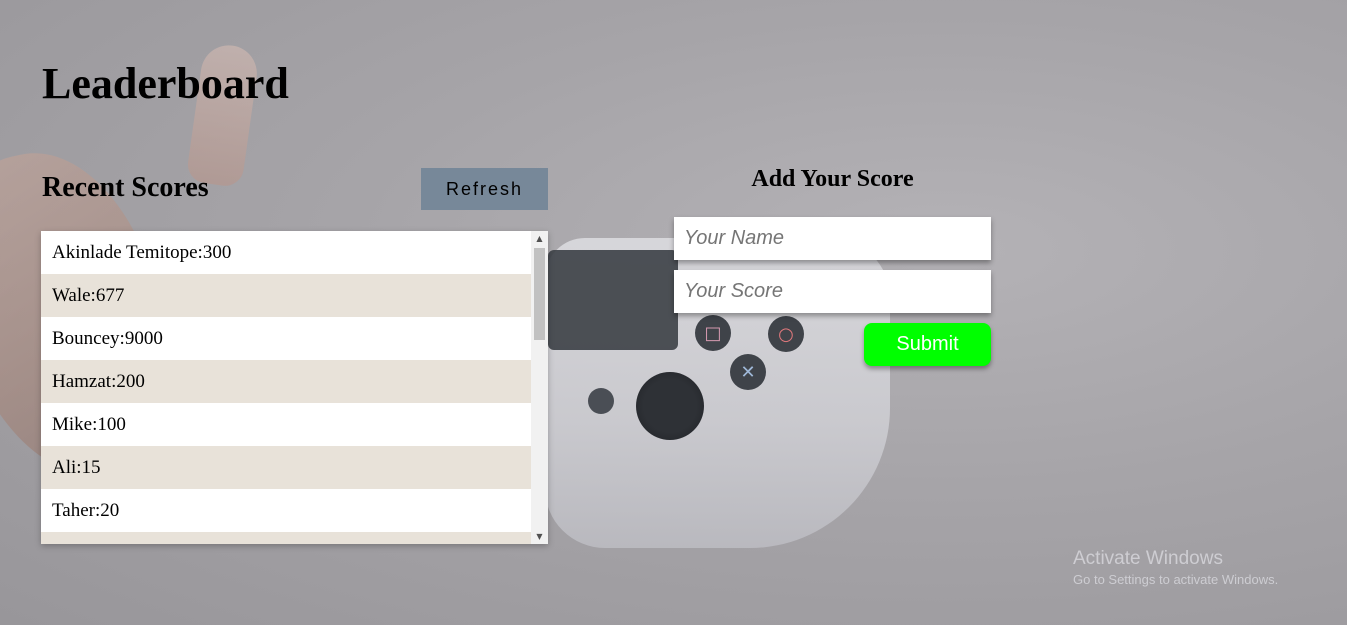  What do you see at coordinates (539, 387) in the screenshot?
I see `scrollbar: ▲ ▼` at bounding box center [539, 387].